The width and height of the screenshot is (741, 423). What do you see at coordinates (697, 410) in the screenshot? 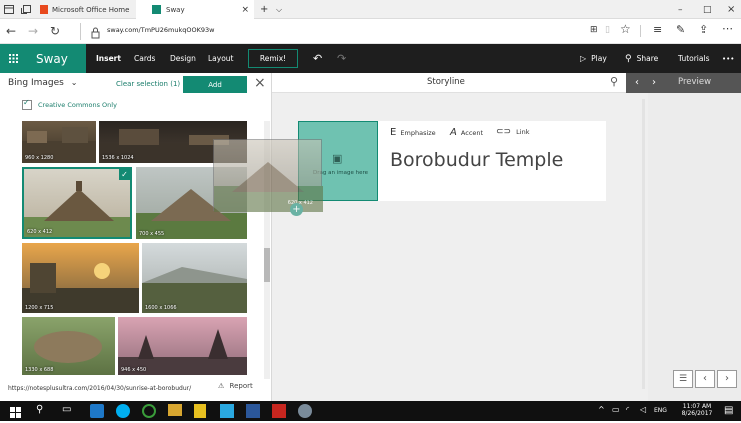
I see `clock: 11:07 AM 8/26/2017` at bounding box center [697, 410].